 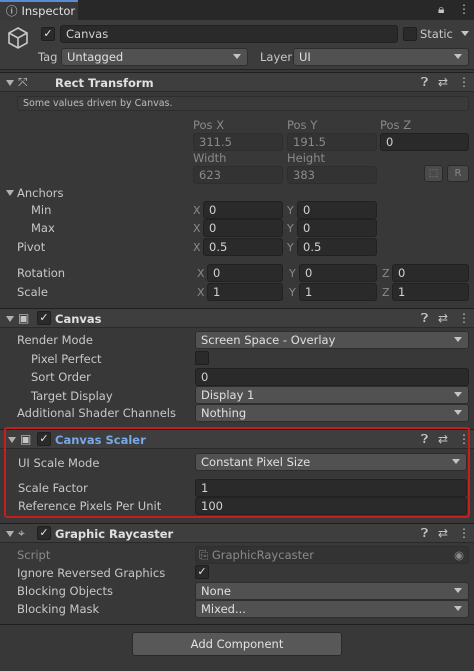 I want to click on scale-x-field: 1, so click(x=245, y=292).